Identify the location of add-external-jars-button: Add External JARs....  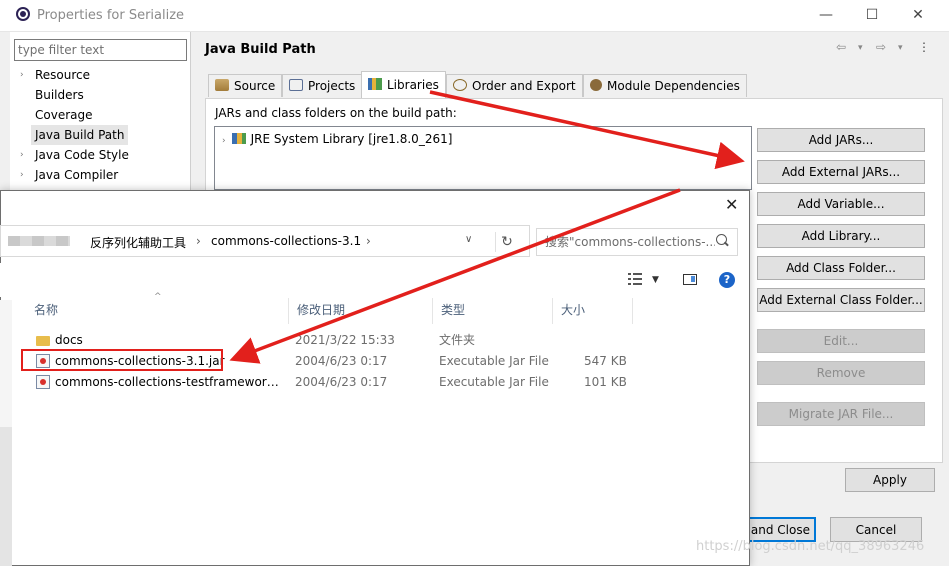
(841, 172).